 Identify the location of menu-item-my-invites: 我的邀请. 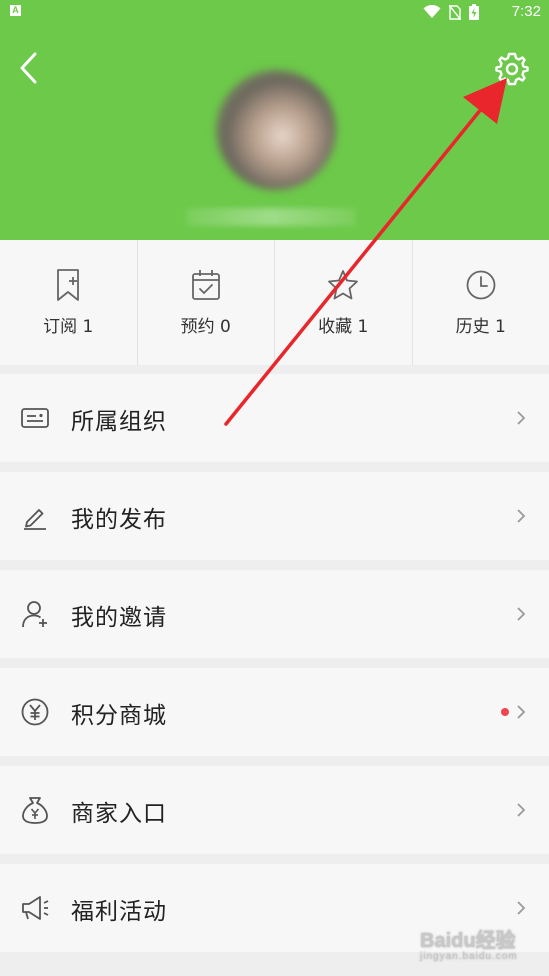
(274, 614).